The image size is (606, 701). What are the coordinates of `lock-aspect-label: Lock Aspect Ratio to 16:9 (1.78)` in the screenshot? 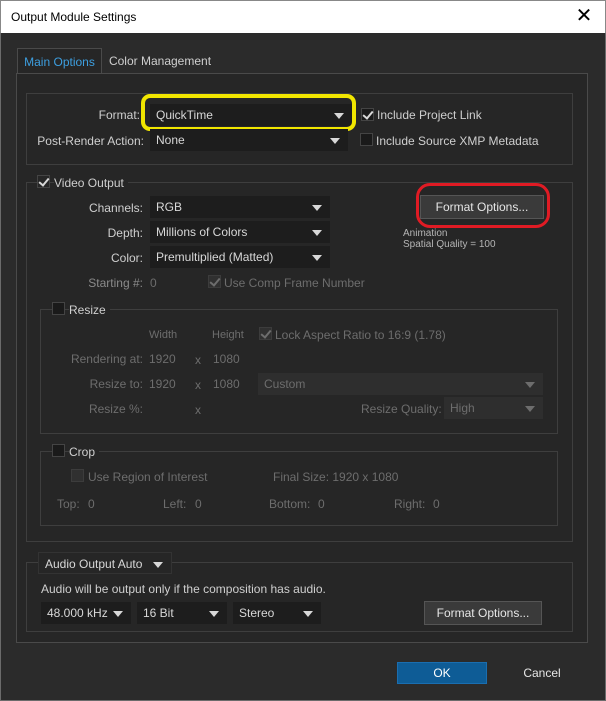 It's located at (360, 335).